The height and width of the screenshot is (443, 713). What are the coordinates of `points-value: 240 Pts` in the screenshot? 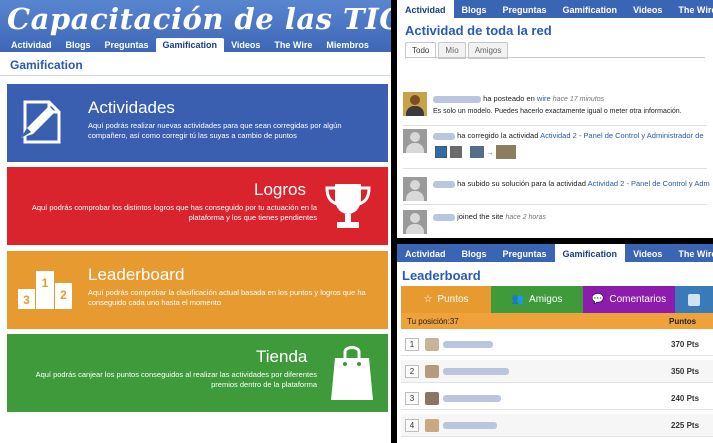 It's located at (685, 398).